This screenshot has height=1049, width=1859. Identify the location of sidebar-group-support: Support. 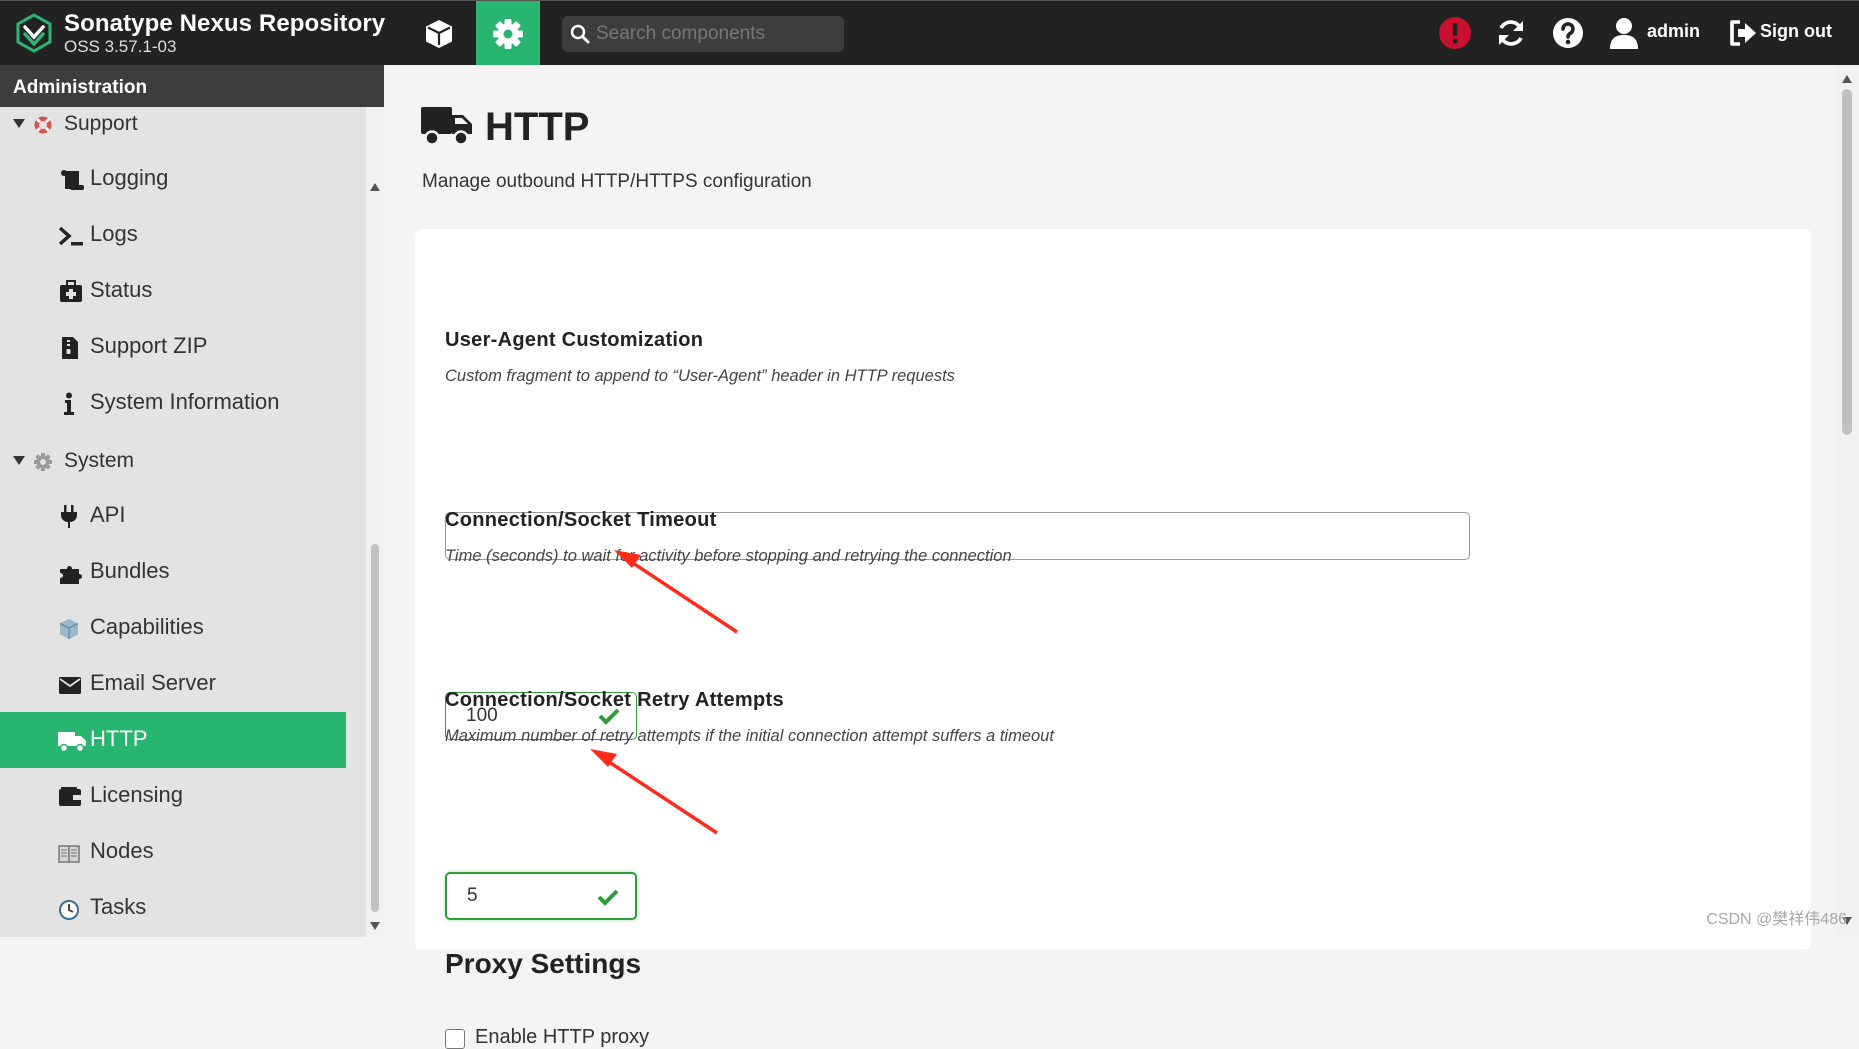
(183, 124).